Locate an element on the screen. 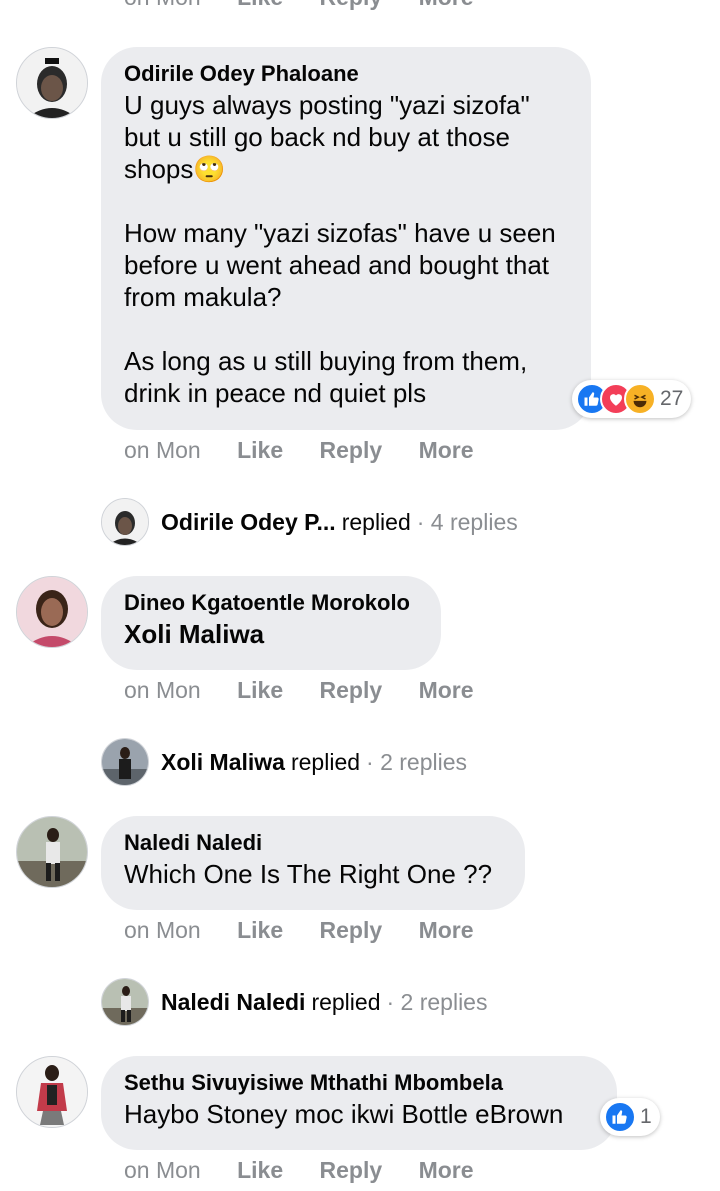  comment-author: Sethu Sivuyisiwe Mthathi Mbombela is located at coordinates (358, 1083).